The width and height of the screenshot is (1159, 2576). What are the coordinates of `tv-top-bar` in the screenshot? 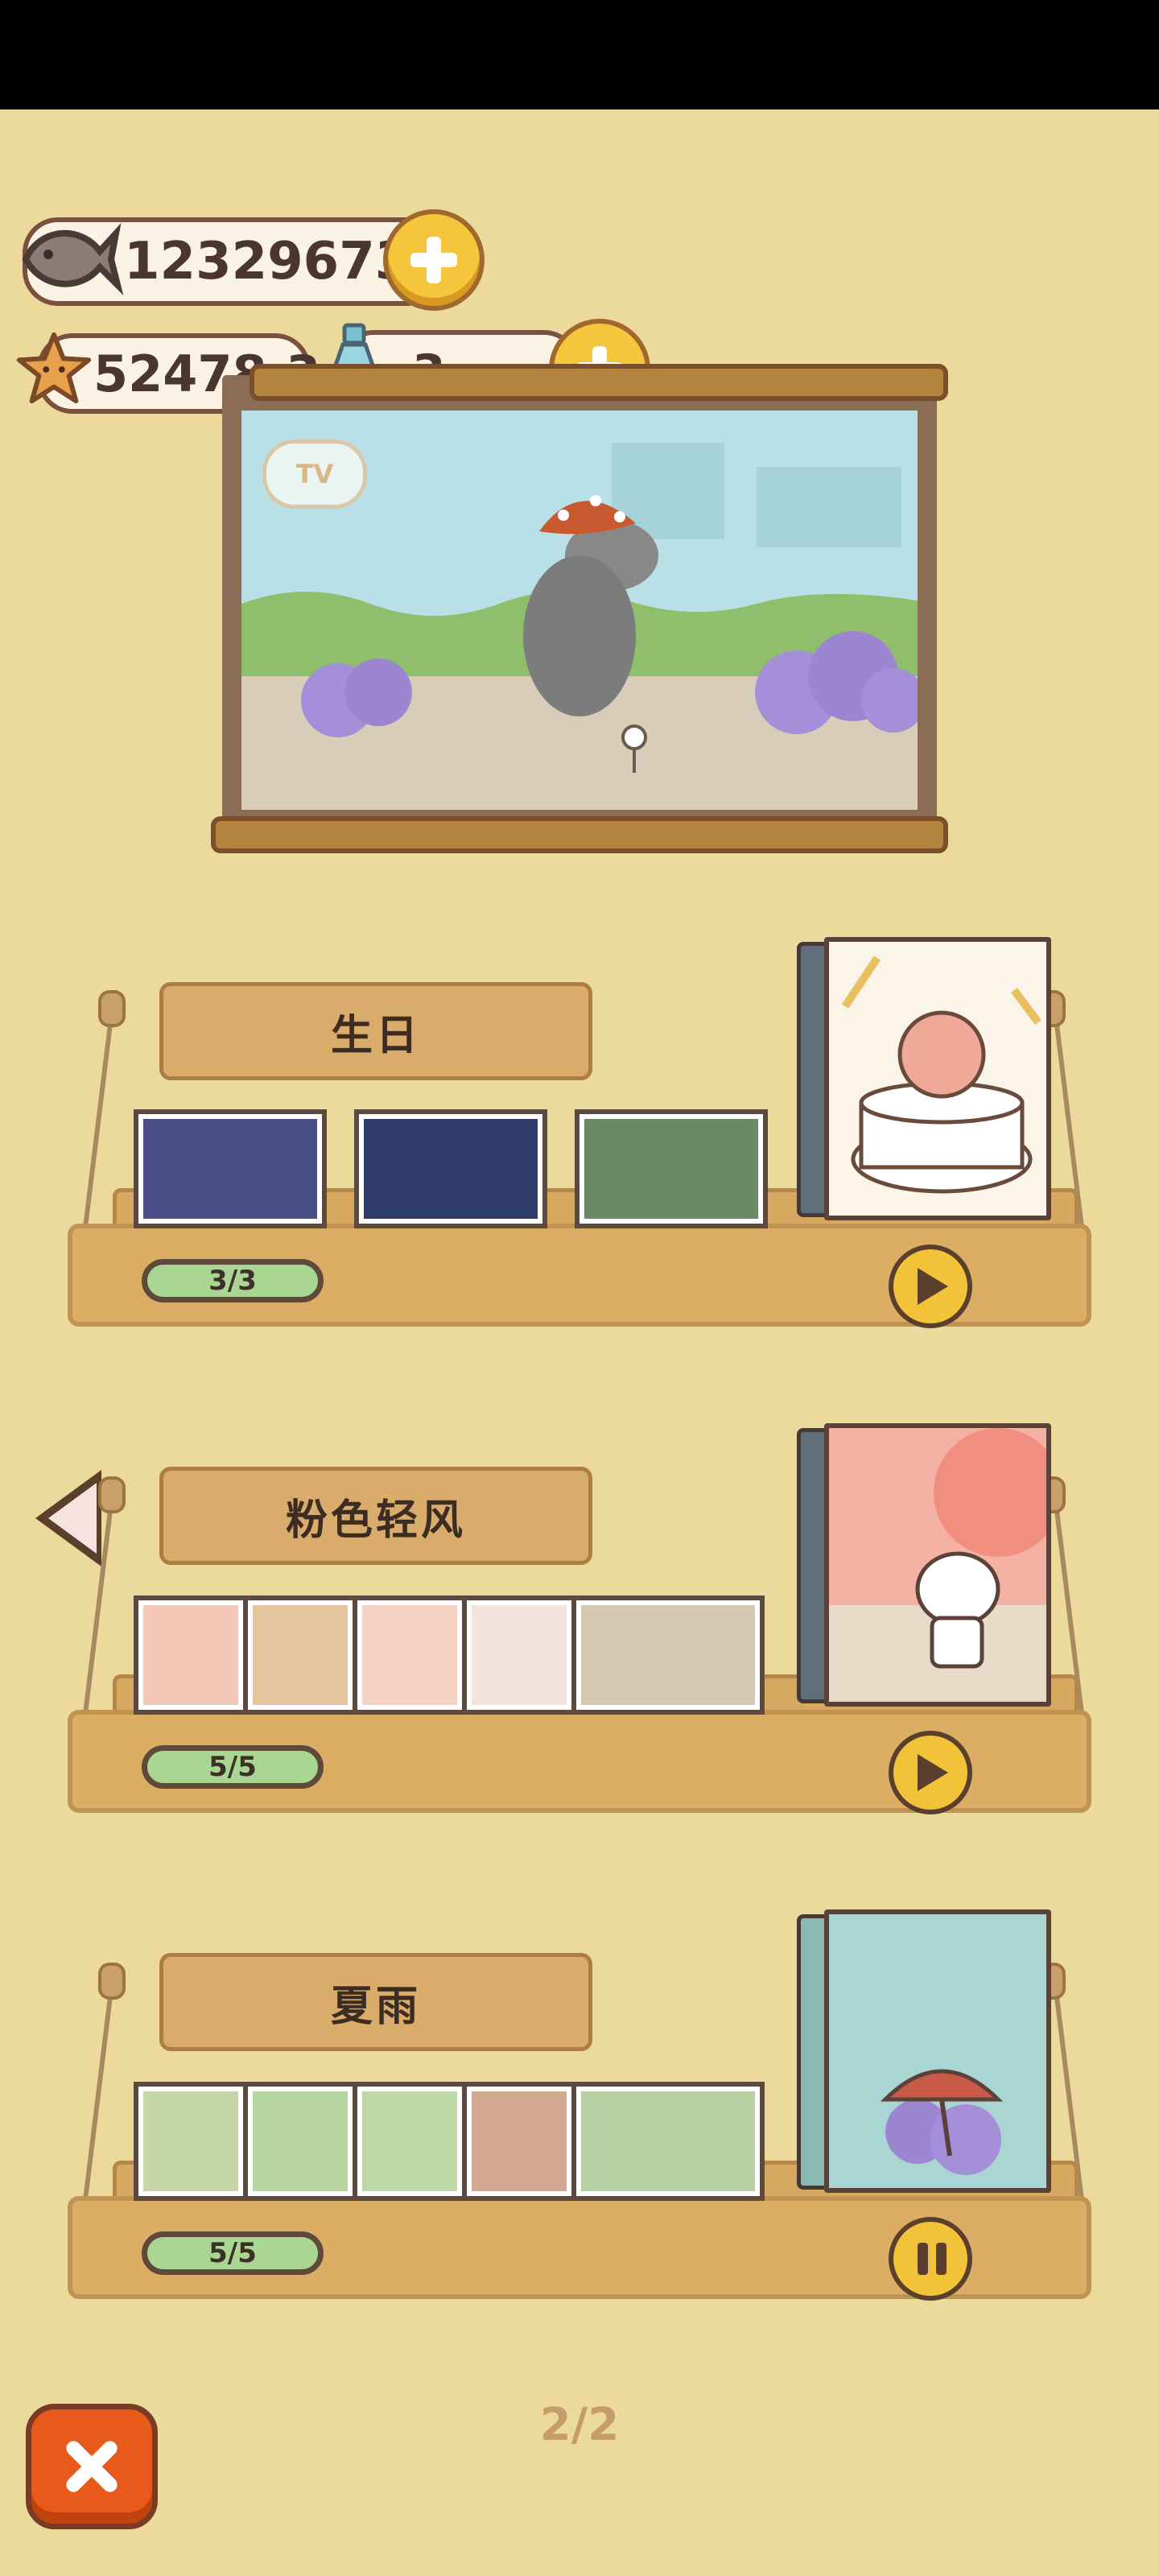 It's located at (599, 382).